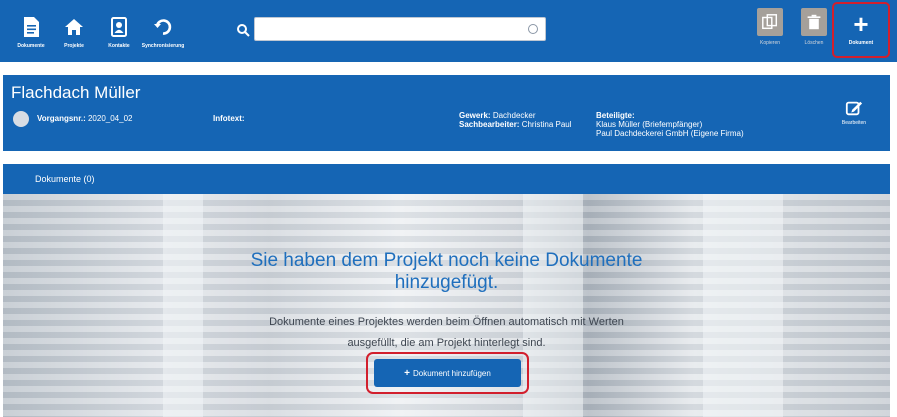 The height and width of the screenshot is (417, 897). I want to click on toolbar-projects-label: Projekte, so click(74, 46).